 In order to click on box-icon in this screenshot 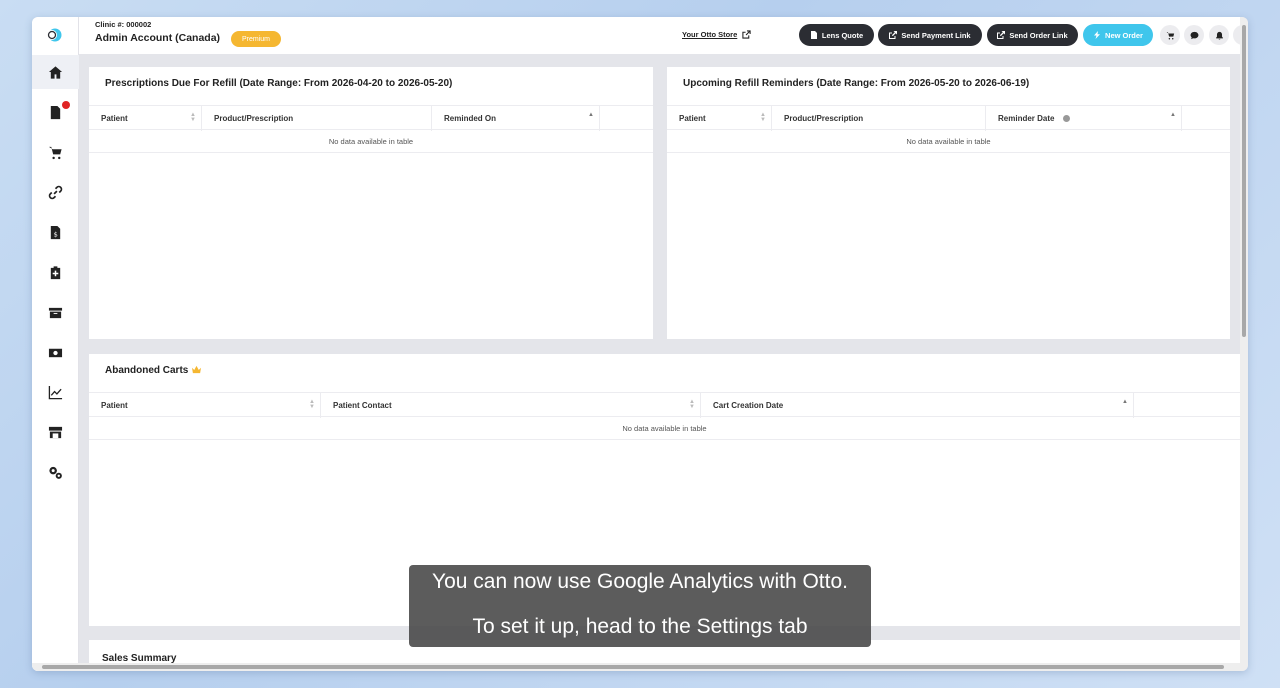, I will do `click(55, 312)`.